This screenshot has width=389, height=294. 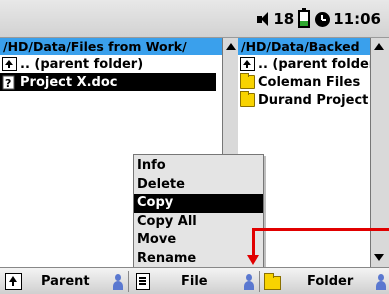 I want to click on file-icon, so click(x=143, y=281).